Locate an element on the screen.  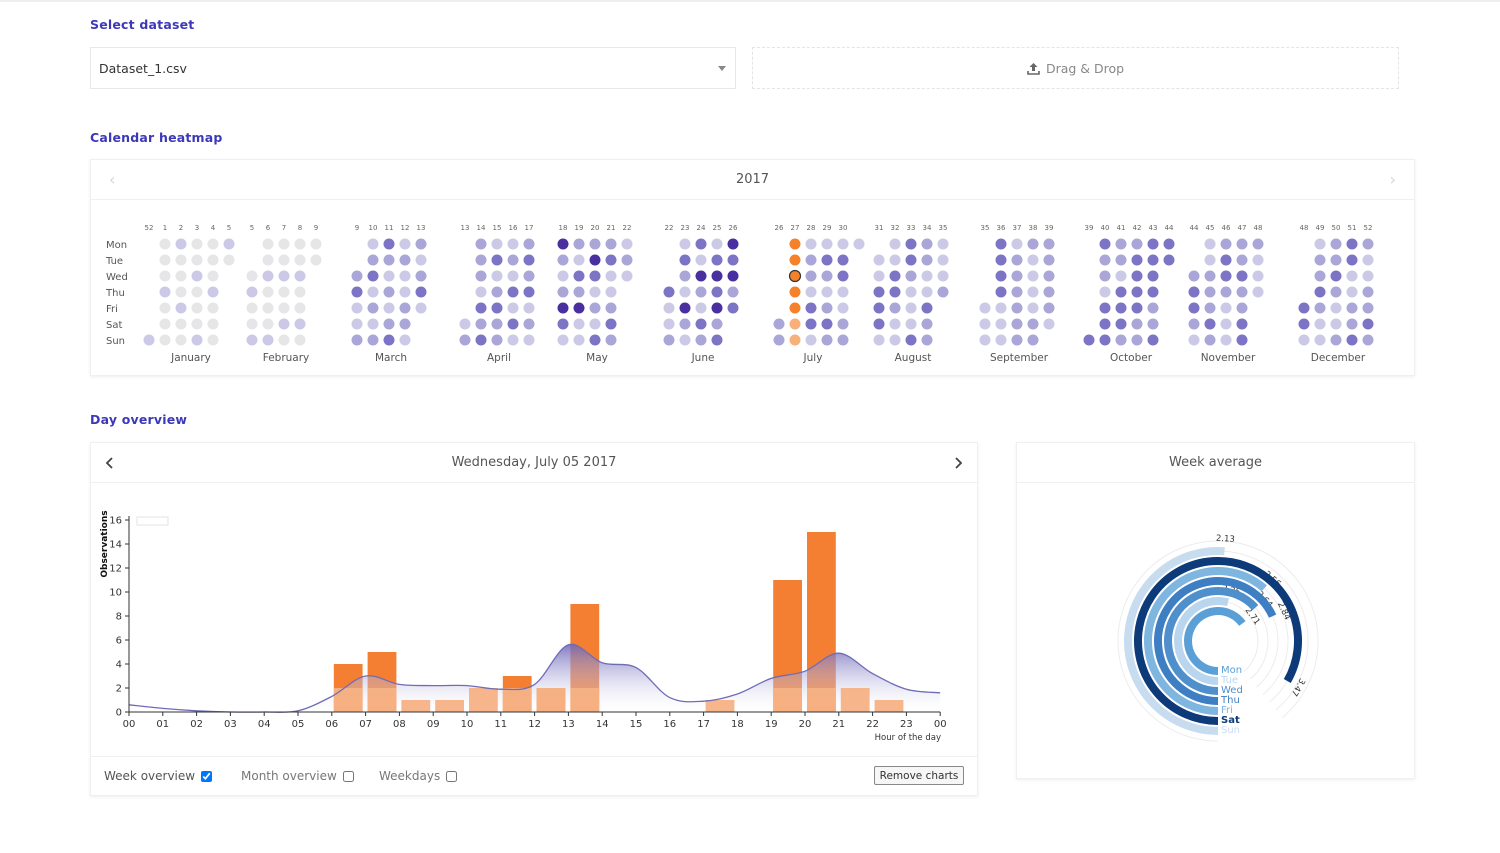
prev-year-arrow-icon: ‹ is located at coordinates (112, 180).